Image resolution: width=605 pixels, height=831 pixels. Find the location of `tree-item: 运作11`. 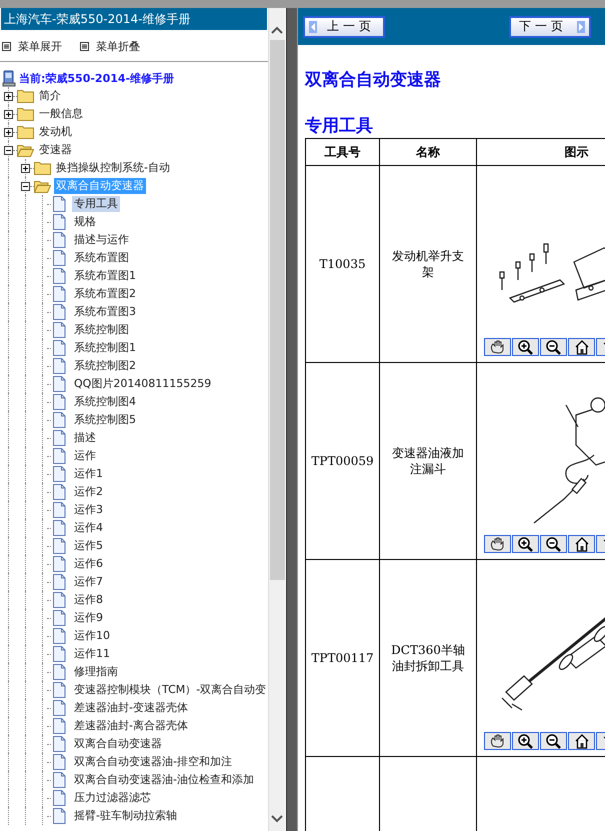

tree-item: 运作11 is located at coordinates (92, 654).